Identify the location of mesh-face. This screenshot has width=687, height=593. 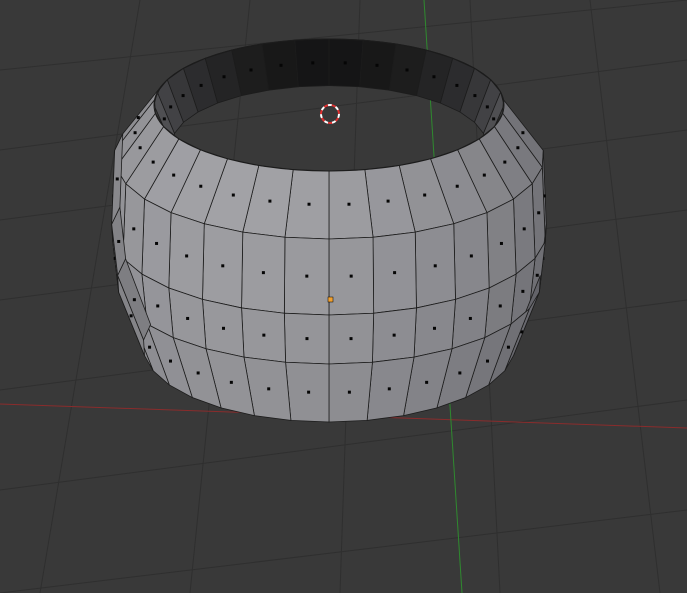
(351, 204).